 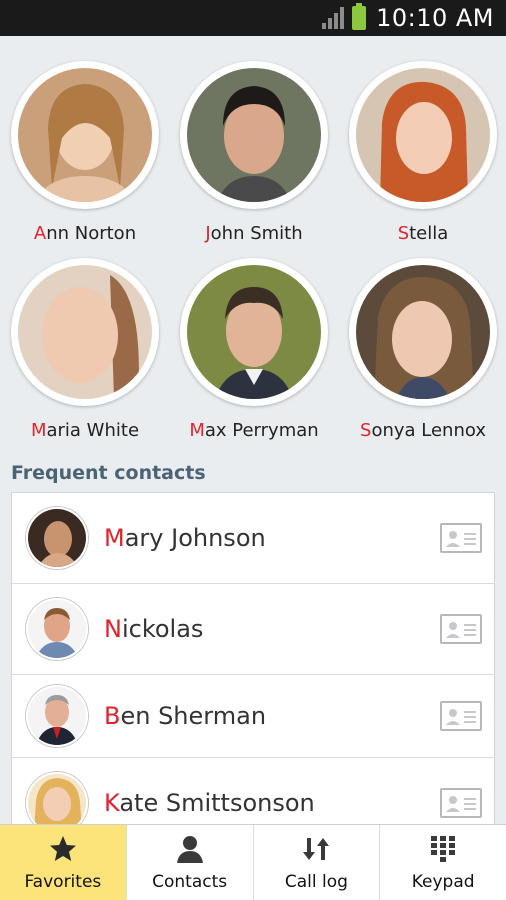 I want to click on favorite-name: Maria White, so click(x=85, y=430).